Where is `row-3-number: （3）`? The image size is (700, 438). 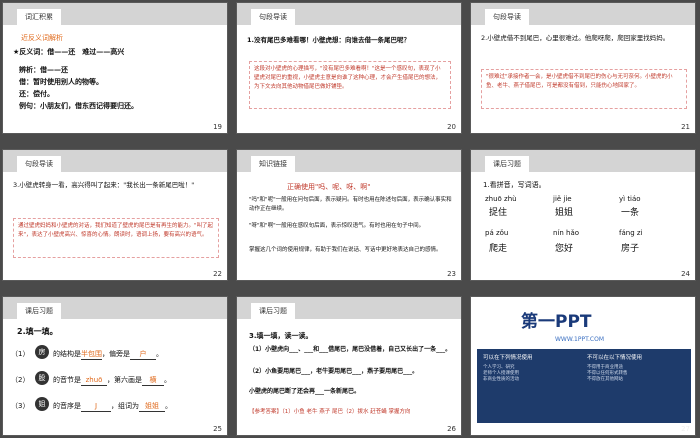 row-3-number: （3） is located at coordinates (20, 406).